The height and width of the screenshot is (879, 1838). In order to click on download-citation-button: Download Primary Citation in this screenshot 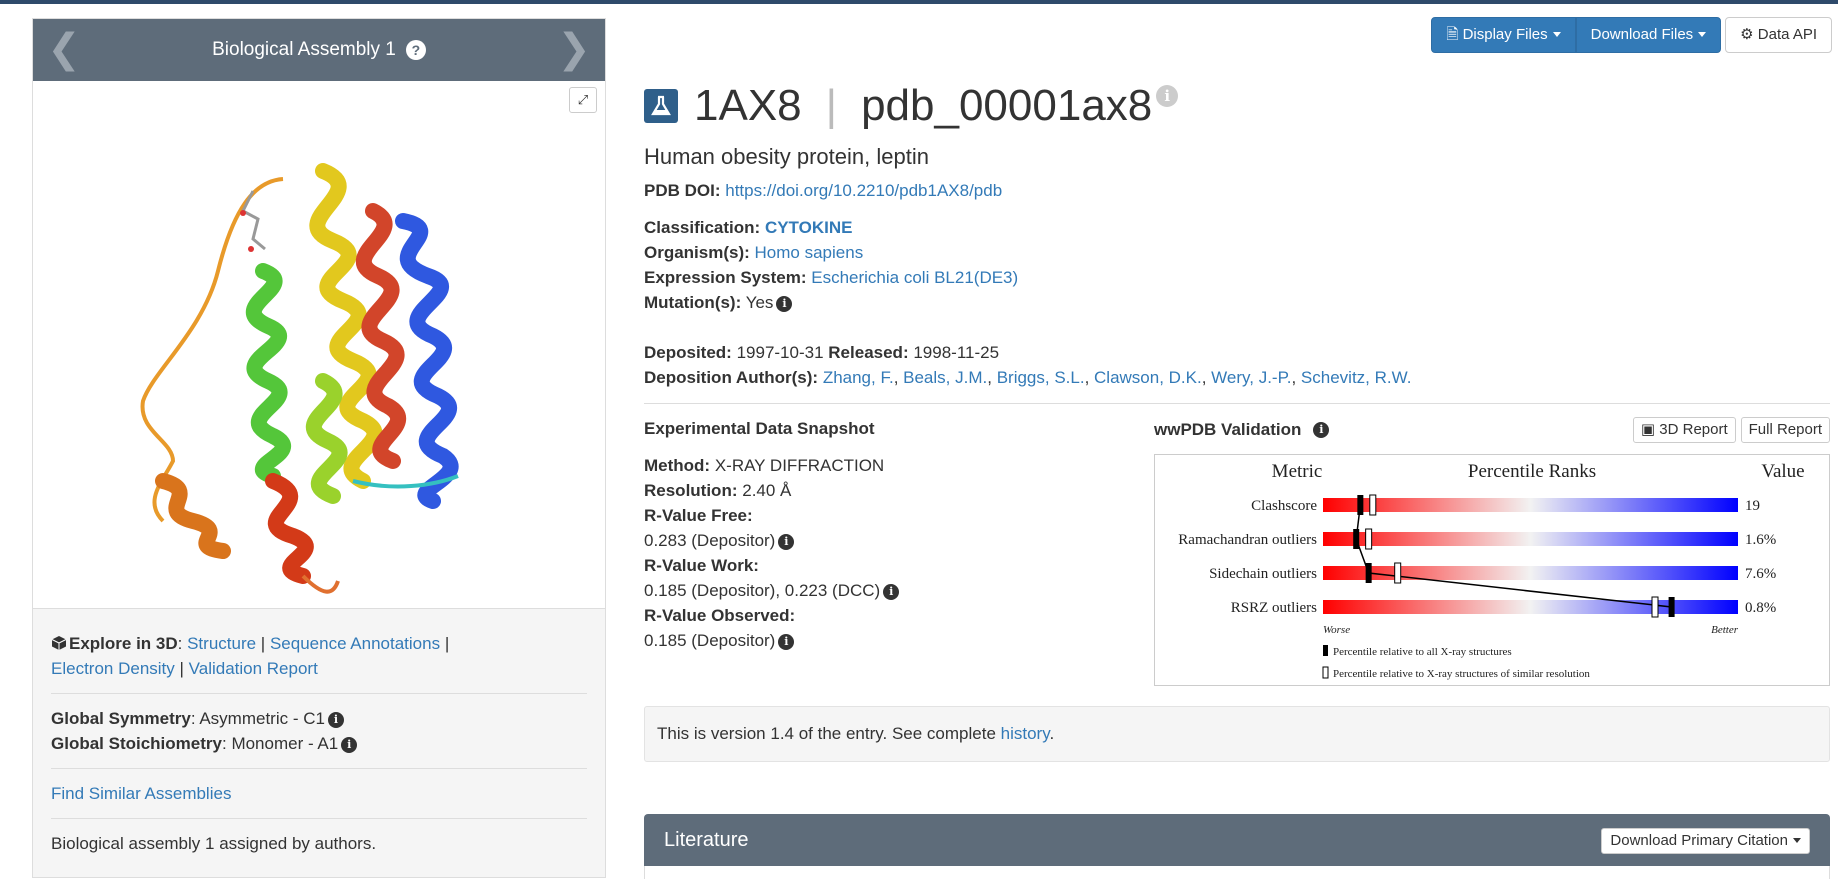, I will do `click(1705, 841)`.